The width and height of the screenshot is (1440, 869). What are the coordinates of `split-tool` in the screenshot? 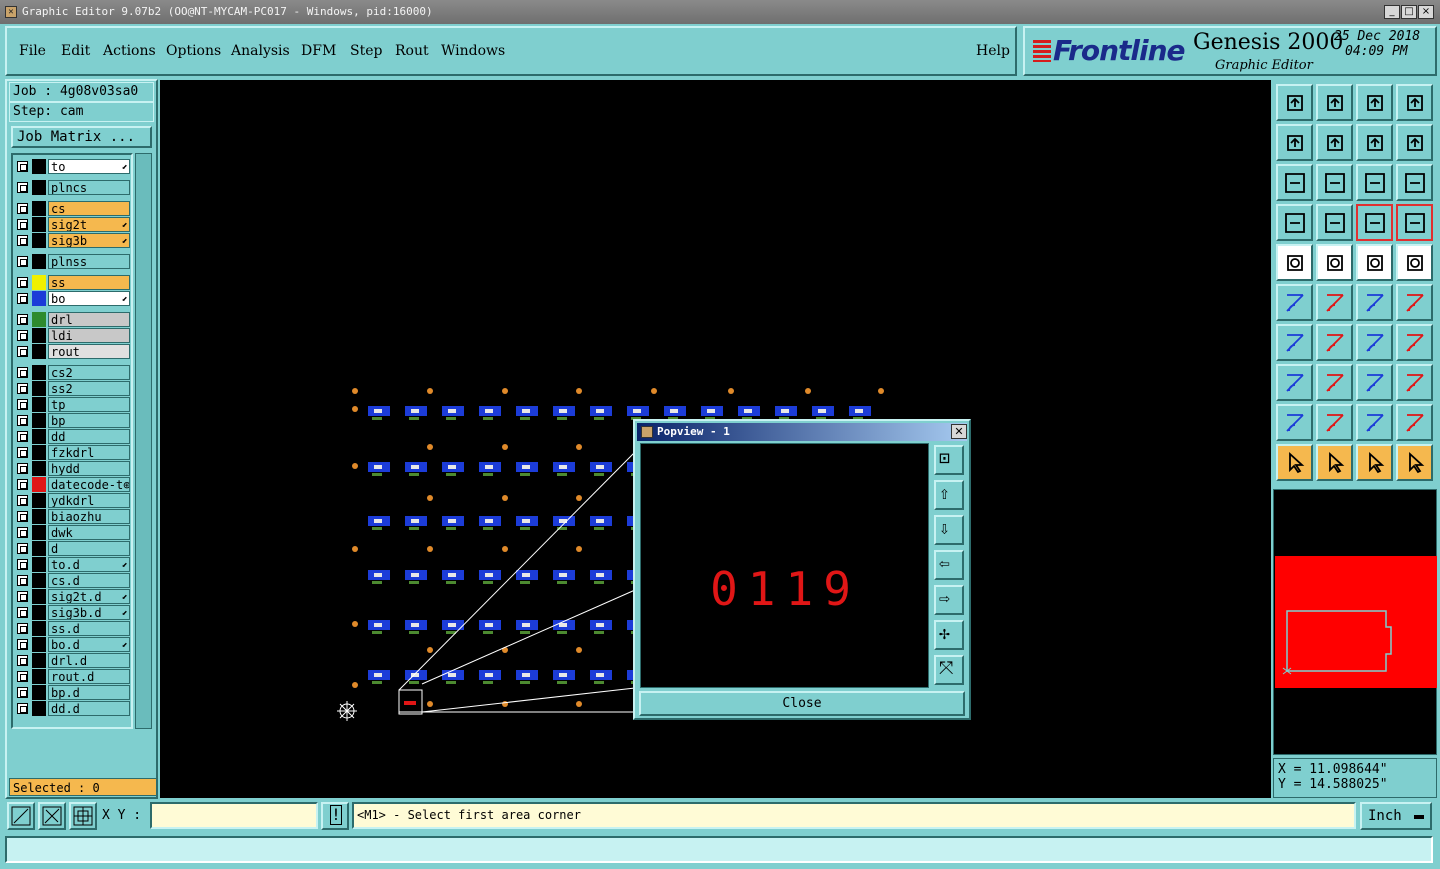 It's located at (1414, 342).